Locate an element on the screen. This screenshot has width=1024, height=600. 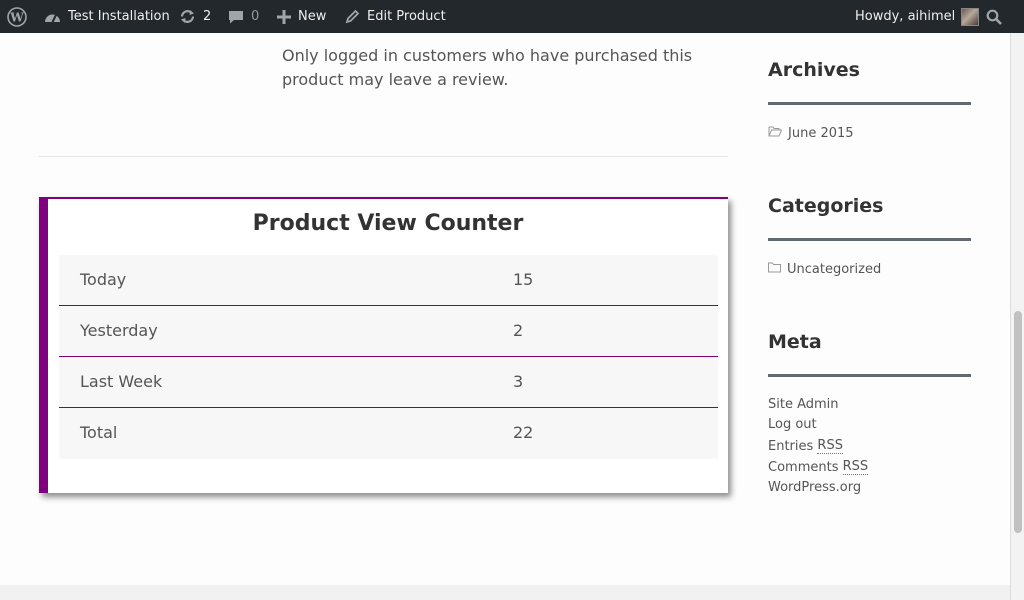
edit-product-label: Edit Product is located at coordinates (406, 16).